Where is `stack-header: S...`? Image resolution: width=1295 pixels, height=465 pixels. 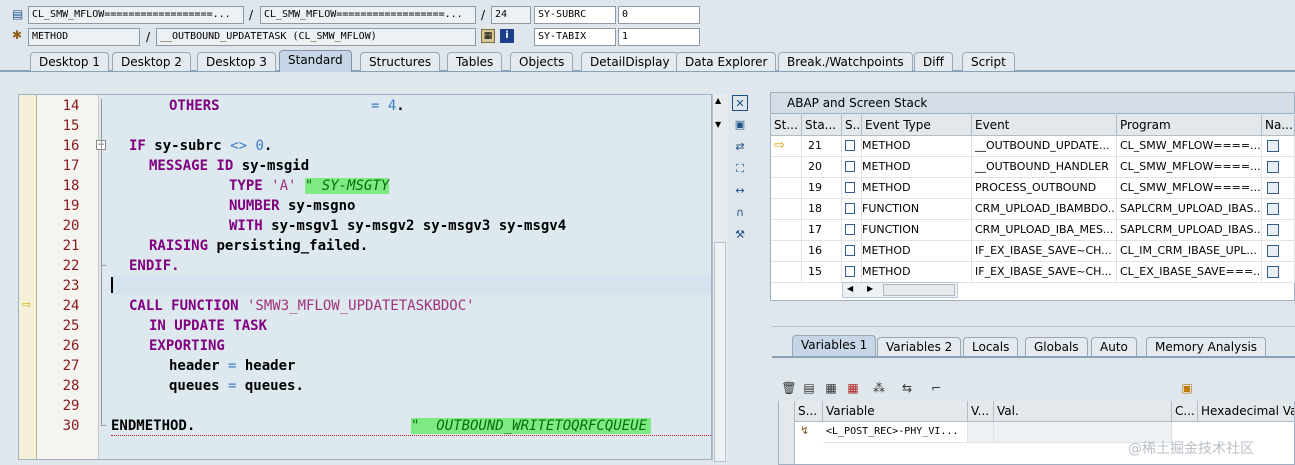 stack-header: S... is located at coordinates (852, 125).